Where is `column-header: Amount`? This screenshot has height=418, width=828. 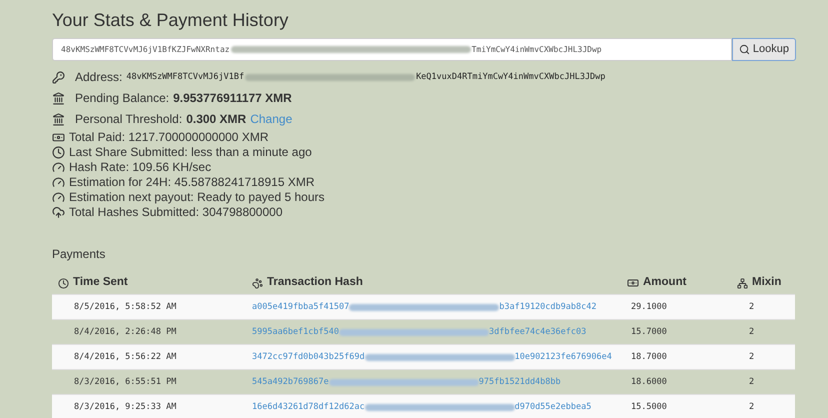 column-header: Amount is located at coordinates (664, 282).